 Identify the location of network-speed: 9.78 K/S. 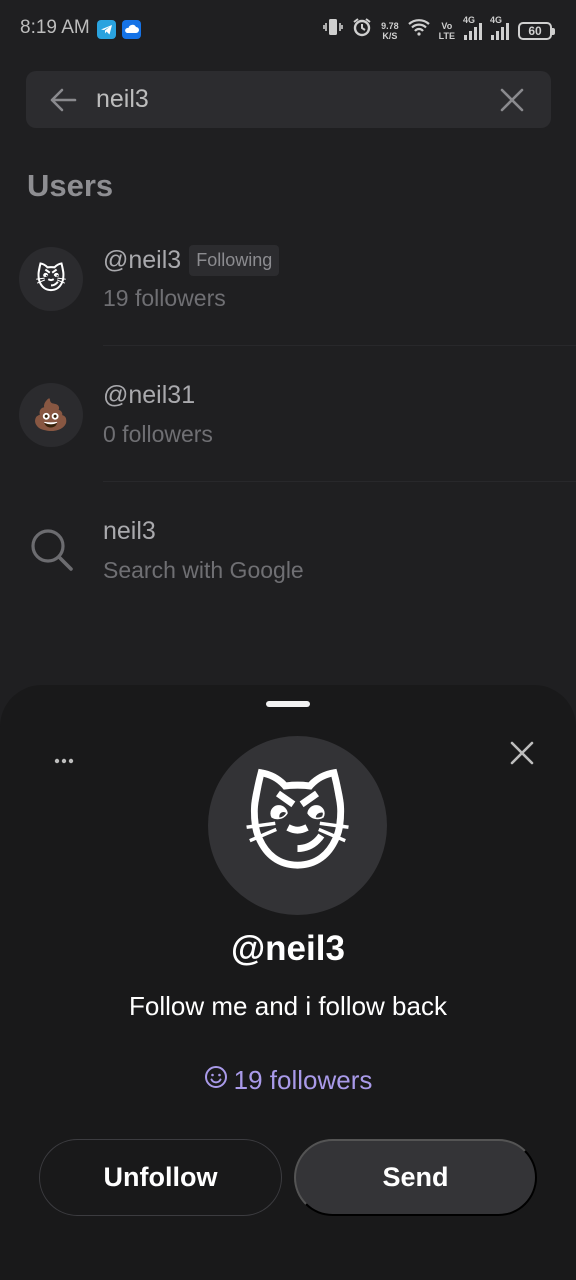
(390, 30).